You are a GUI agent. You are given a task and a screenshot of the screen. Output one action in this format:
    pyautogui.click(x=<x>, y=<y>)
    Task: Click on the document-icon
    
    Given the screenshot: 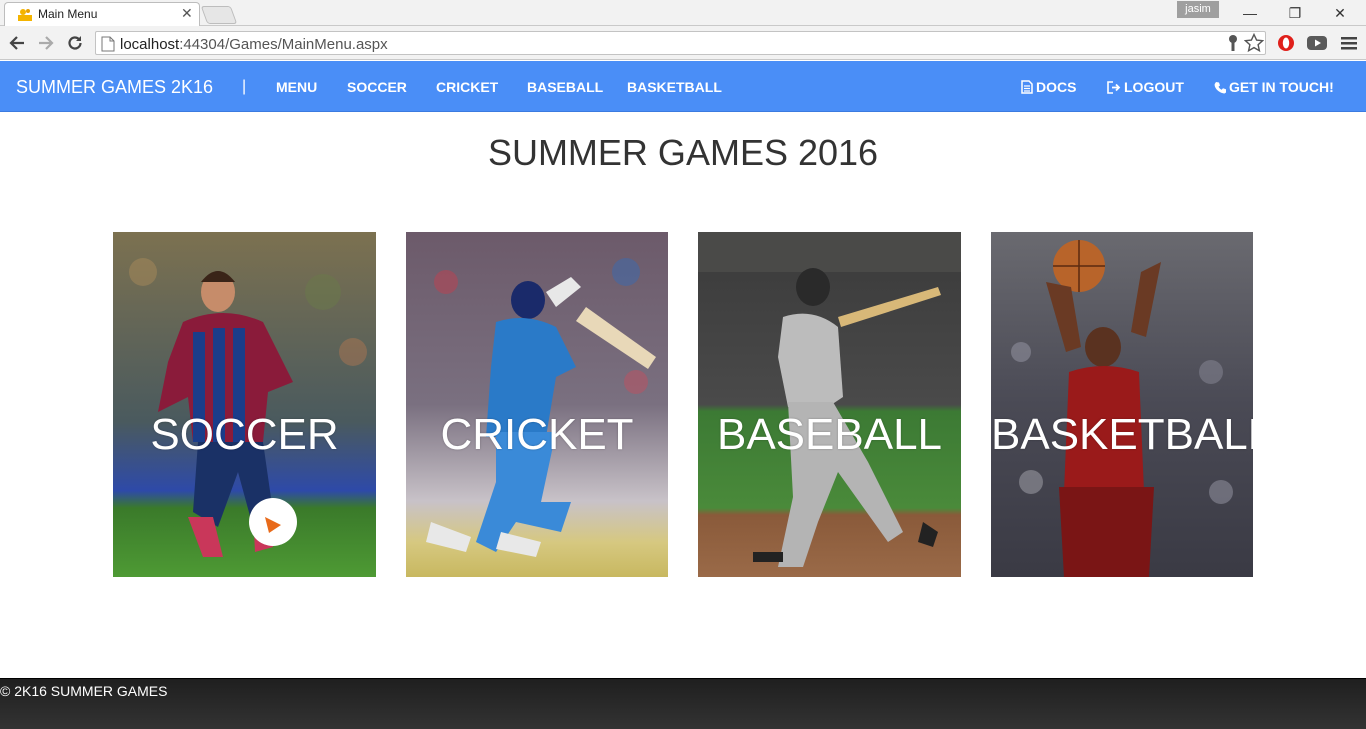 What is the action you would take?
    pyautogui.click(x=1027, y=87)
    